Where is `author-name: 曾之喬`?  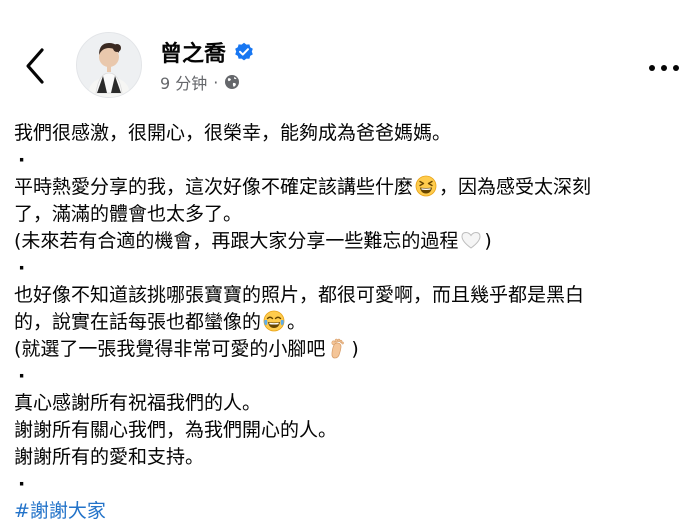 author-name: 曾之喬 is located at coordinates (193, 52).